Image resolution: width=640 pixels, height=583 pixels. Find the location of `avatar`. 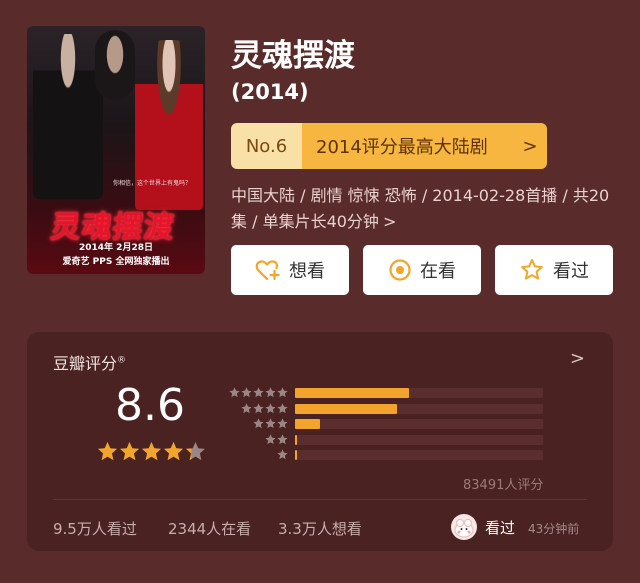

avatar is located at coordinates (464, 527).